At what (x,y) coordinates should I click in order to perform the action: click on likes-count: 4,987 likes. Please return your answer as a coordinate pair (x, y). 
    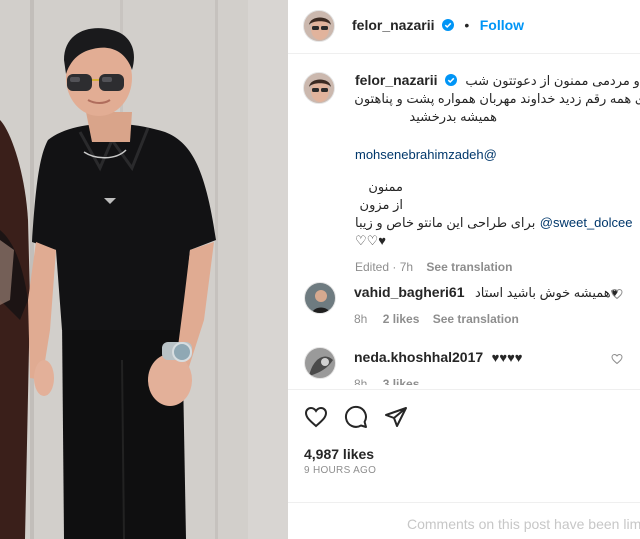
    Looking at the image, I should click on (339, 454).